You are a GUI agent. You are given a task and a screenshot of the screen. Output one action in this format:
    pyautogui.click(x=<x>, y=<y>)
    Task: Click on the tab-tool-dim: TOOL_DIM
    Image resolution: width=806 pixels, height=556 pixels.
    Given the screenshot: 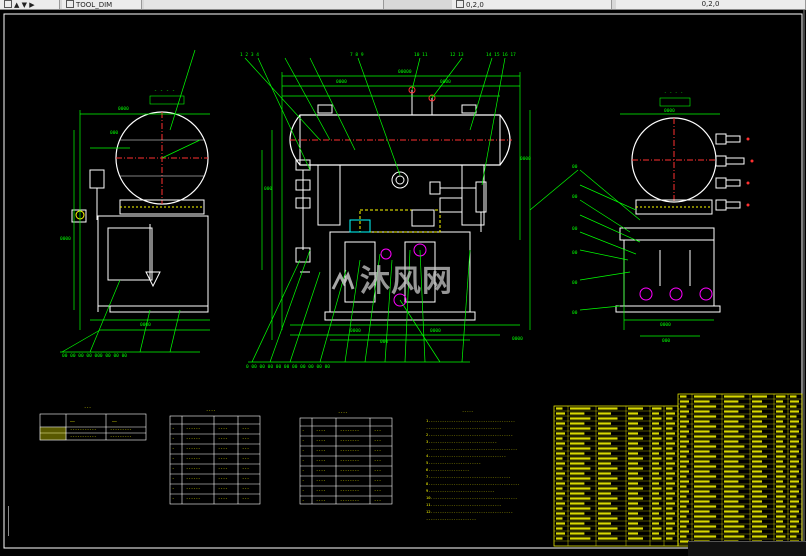 What is the action you would take?
    pyautogui.click(x=102, y=4)
    